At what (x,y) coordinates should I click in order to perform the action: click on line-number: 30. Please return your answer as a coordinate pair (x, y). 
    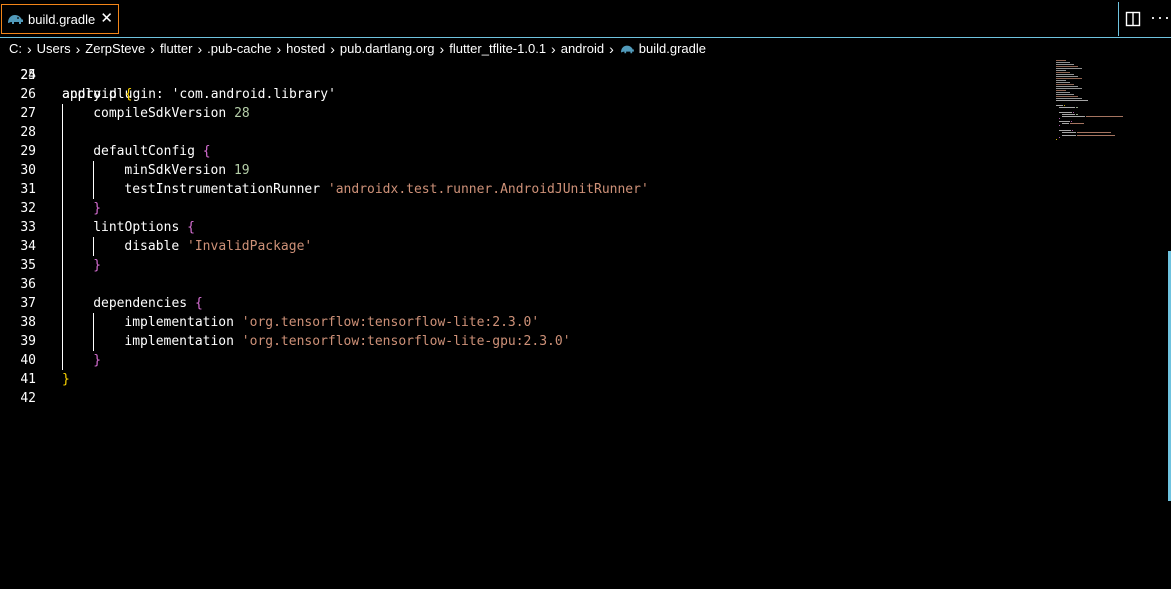
    Looking at the image, I should click on (28, 170).